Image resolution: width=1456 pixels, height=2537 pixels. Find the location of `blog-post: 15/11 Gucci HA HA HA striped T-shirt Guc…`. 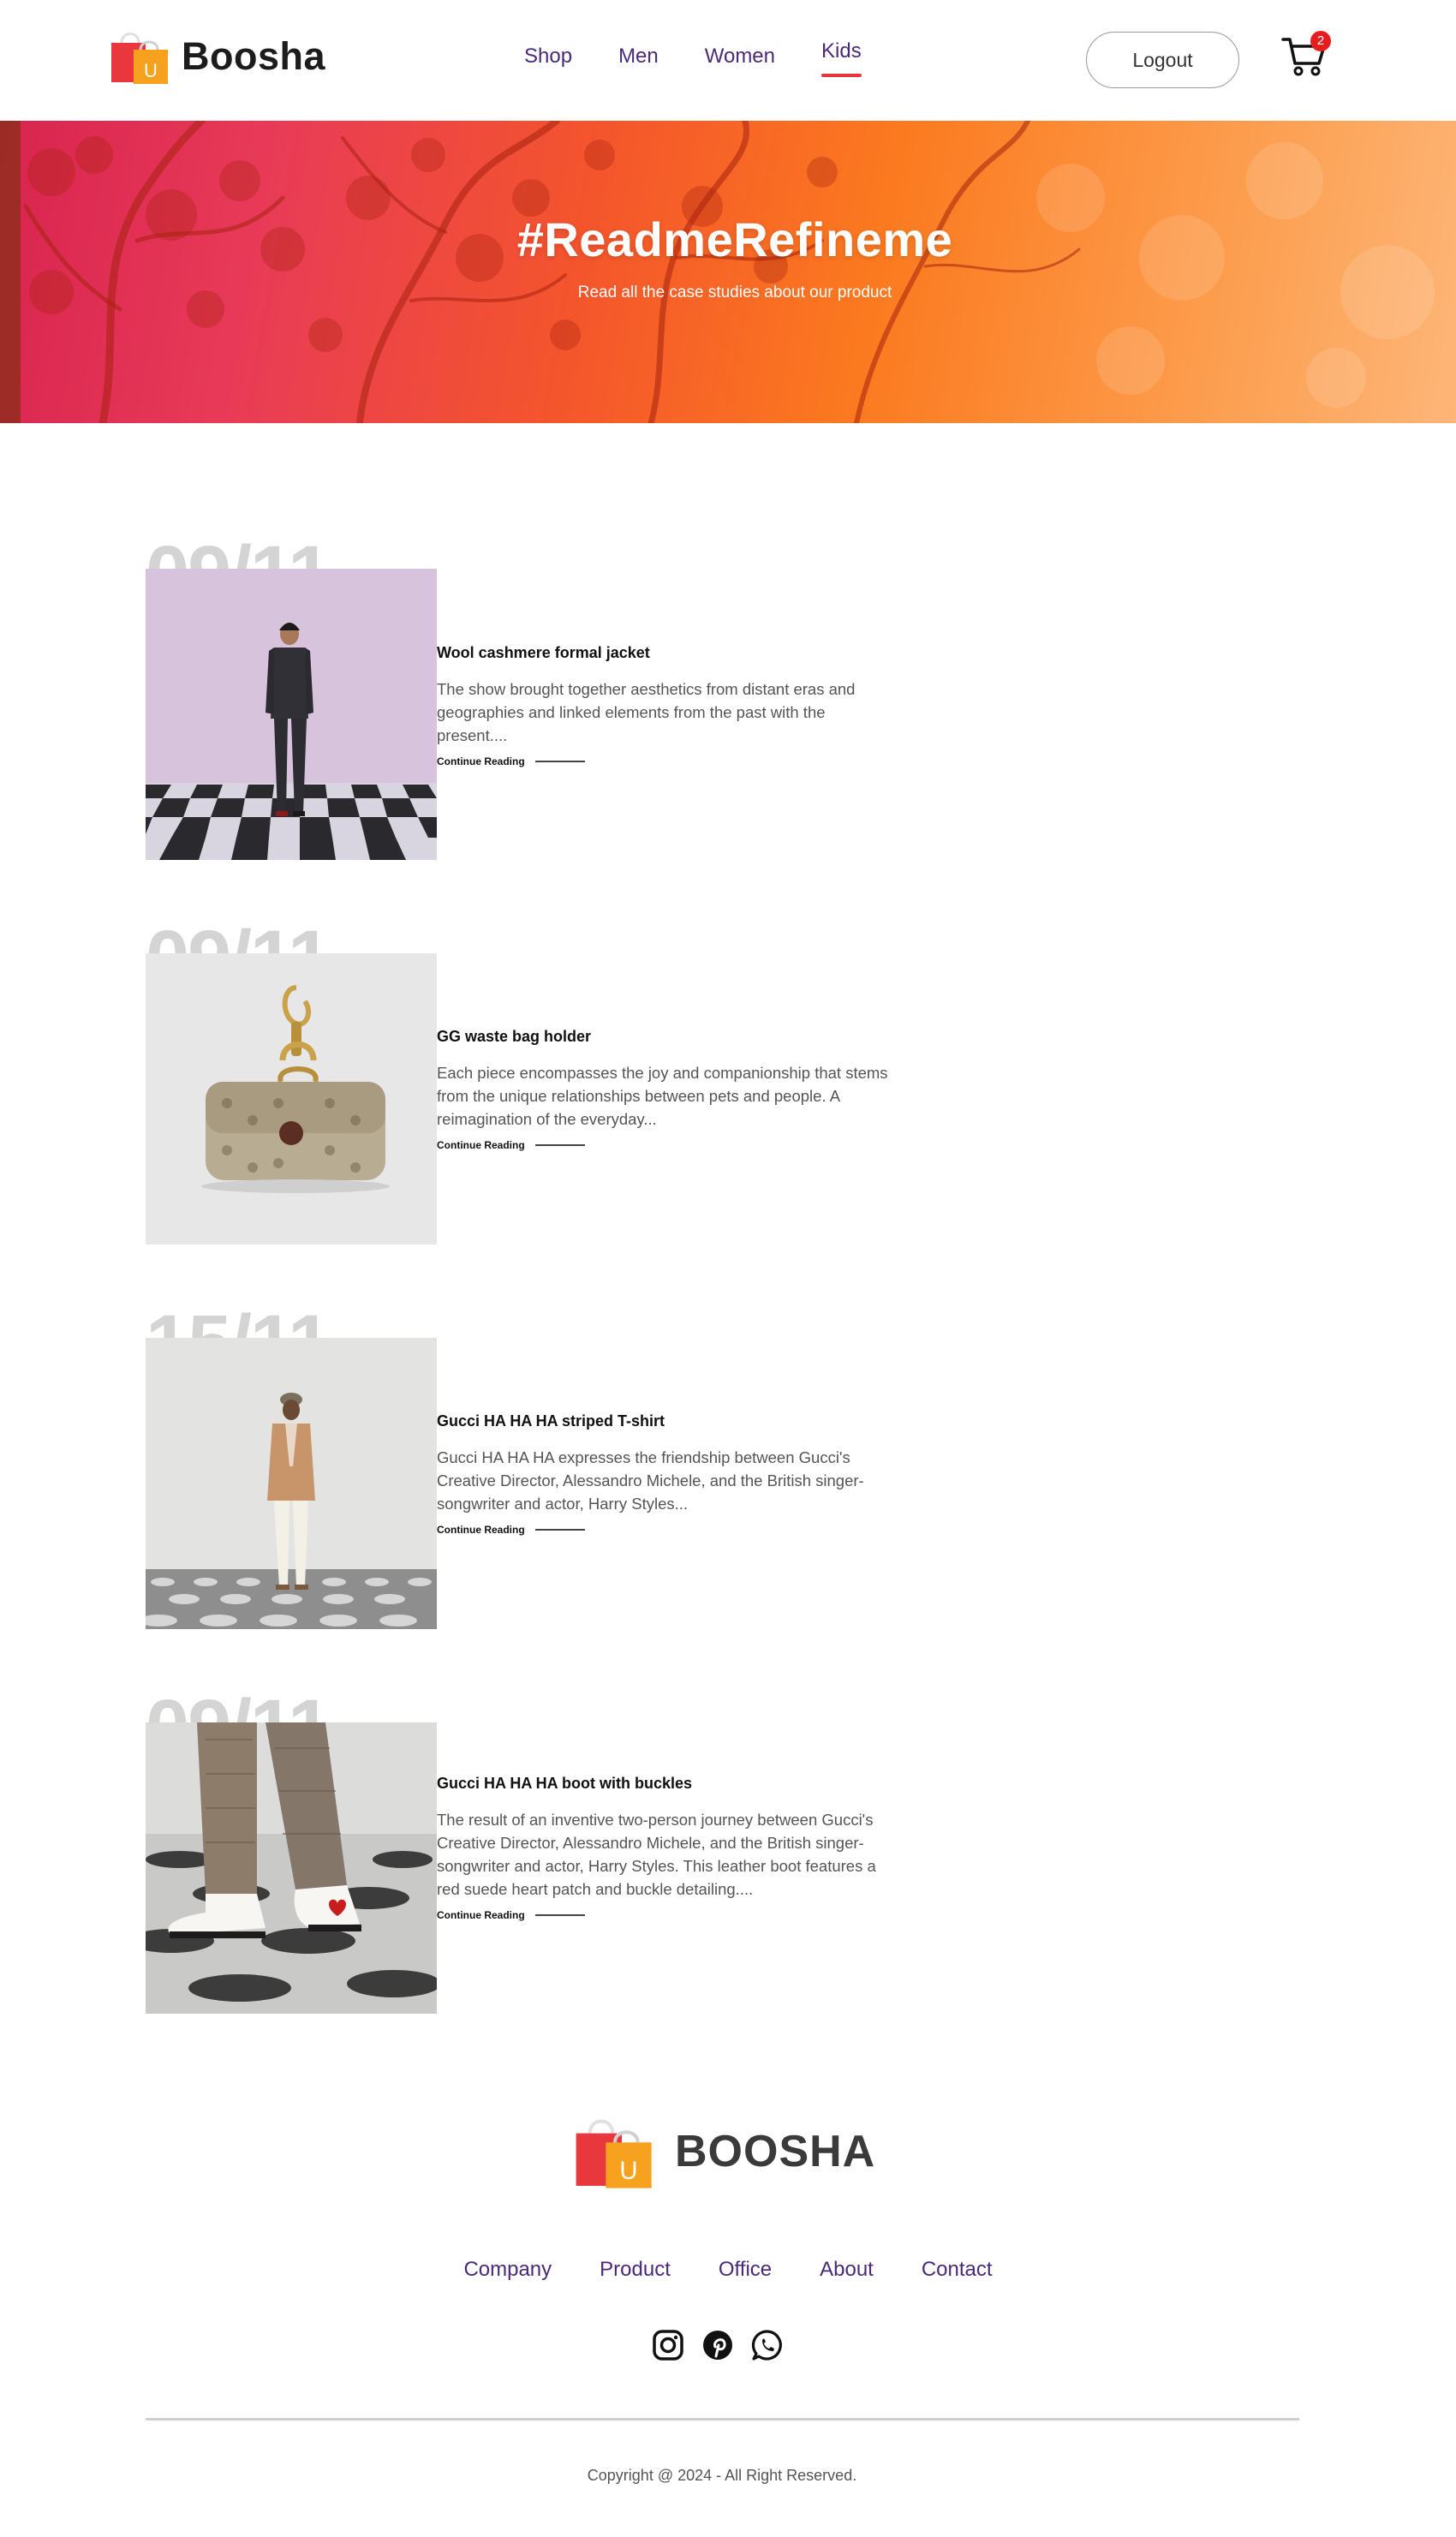

blog-post: 15/11 Gucci HA HA HA striped T-shirt Guc… is located at coordinates (531, 1475).